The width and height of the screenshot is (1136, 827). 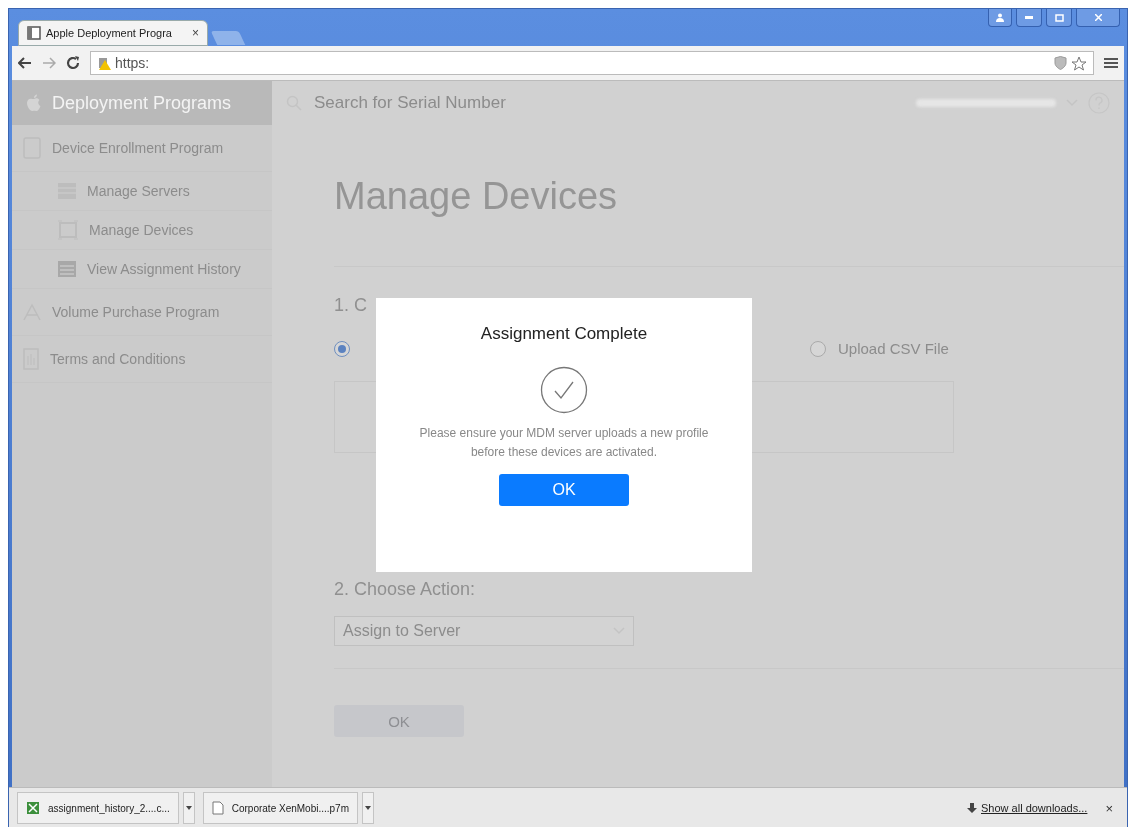 What do you see at coordinates (609, 103) in the screenshot?
I see `search-field: Search for Serial Number` at bounding box center [609, 103].